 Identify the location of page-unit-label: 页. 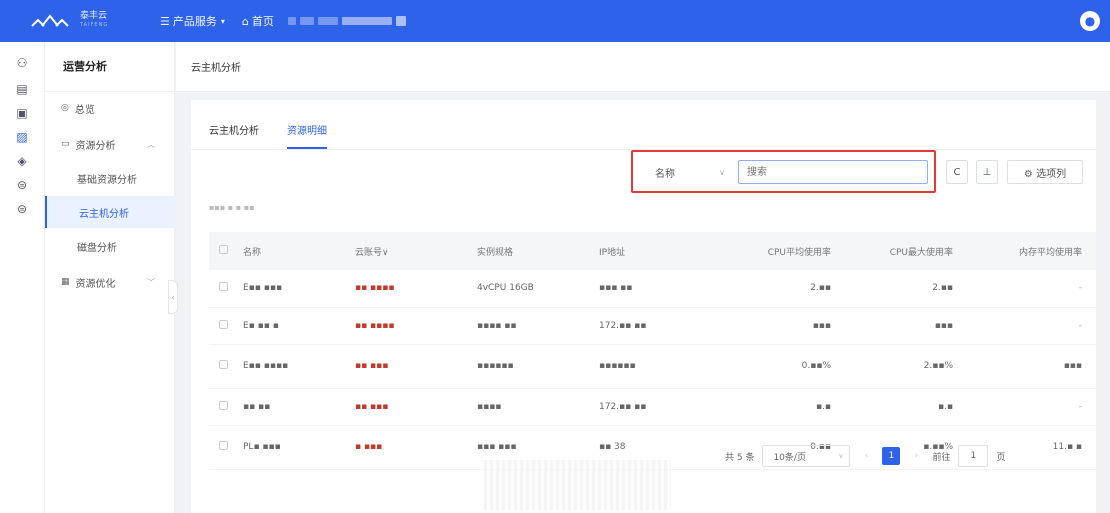
(1001, 457).